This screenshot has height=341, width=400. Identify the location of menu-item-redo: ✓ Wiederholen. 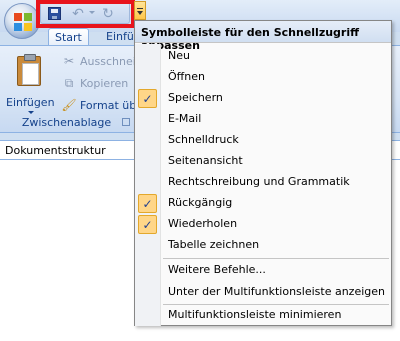
(263, 224).